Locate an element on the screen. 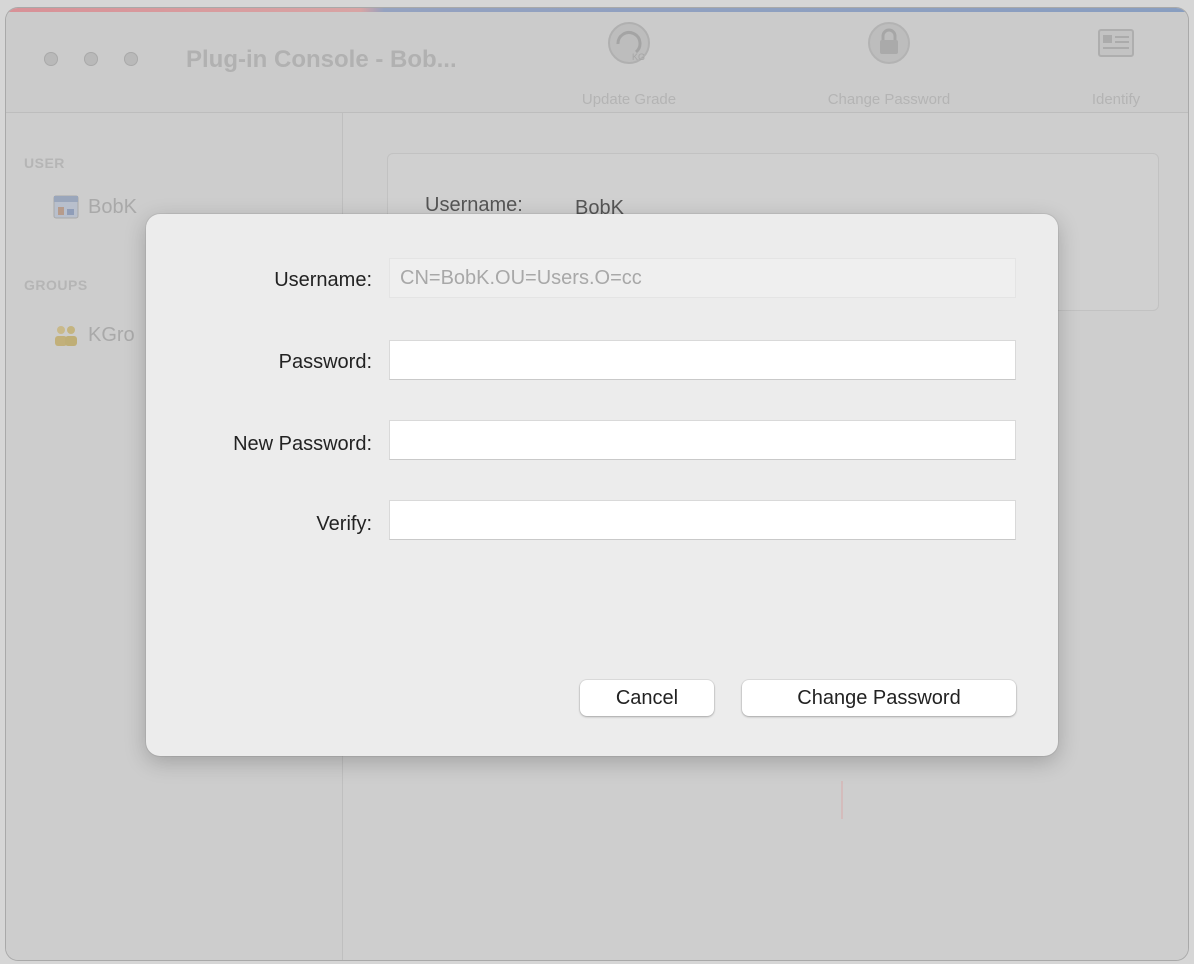  toolbar-update-grade-button: KG Update Grade is located at coordinates (629, 64).